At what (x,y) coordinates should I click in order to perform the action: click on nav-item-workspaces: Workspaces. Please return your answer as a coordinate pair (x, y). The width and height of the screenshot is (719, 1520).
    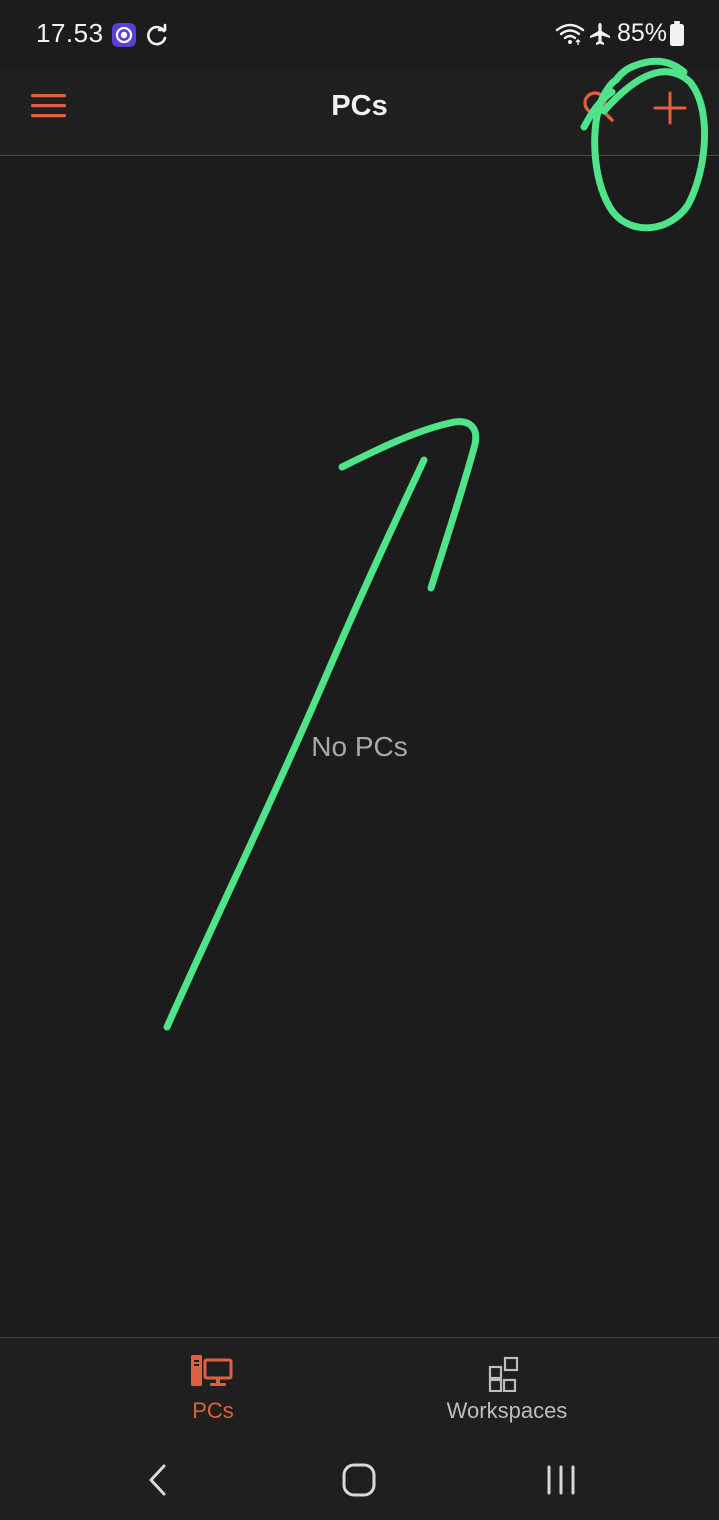
    Looking at the image, I should click on (507, 1389).